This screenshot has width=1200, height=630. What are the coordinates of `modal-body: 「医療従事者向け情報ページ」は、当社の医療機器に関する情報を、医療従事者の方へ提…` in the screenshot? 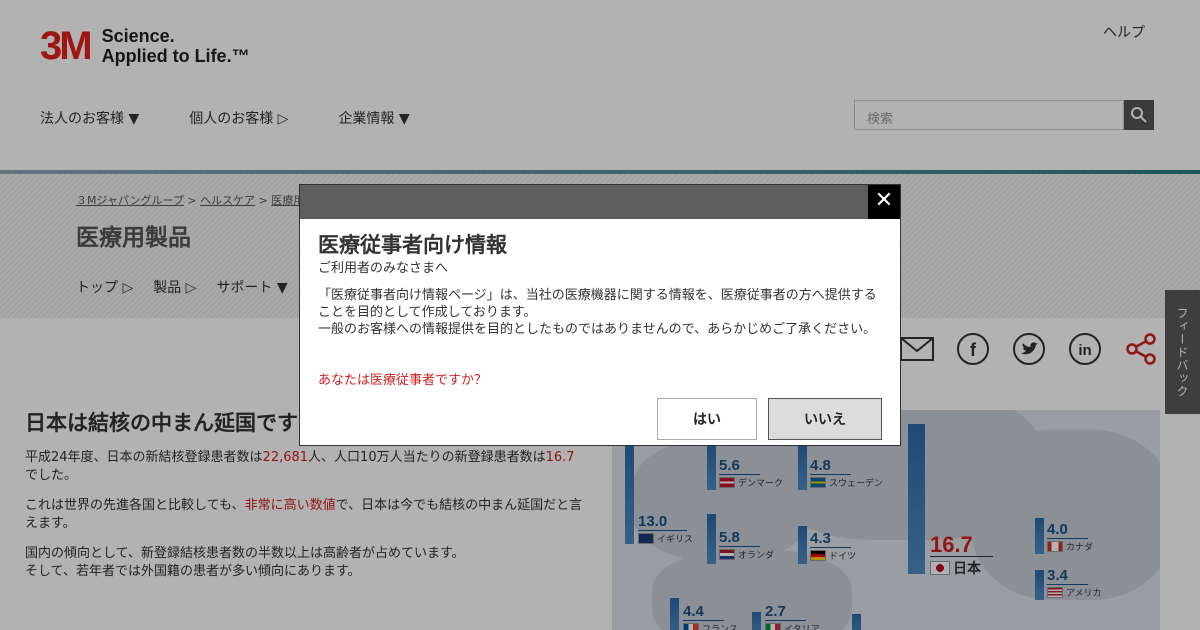 It's located at (601, 312).